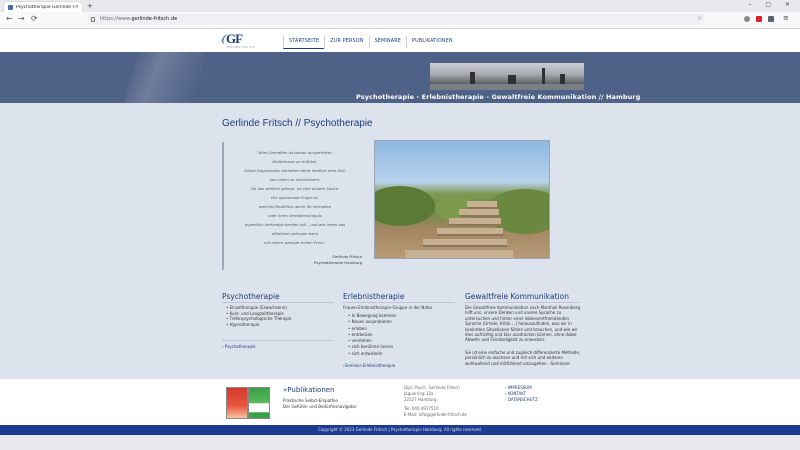  I want to click on url-host: gerlinde-fritsch.de, so click(154, 19).